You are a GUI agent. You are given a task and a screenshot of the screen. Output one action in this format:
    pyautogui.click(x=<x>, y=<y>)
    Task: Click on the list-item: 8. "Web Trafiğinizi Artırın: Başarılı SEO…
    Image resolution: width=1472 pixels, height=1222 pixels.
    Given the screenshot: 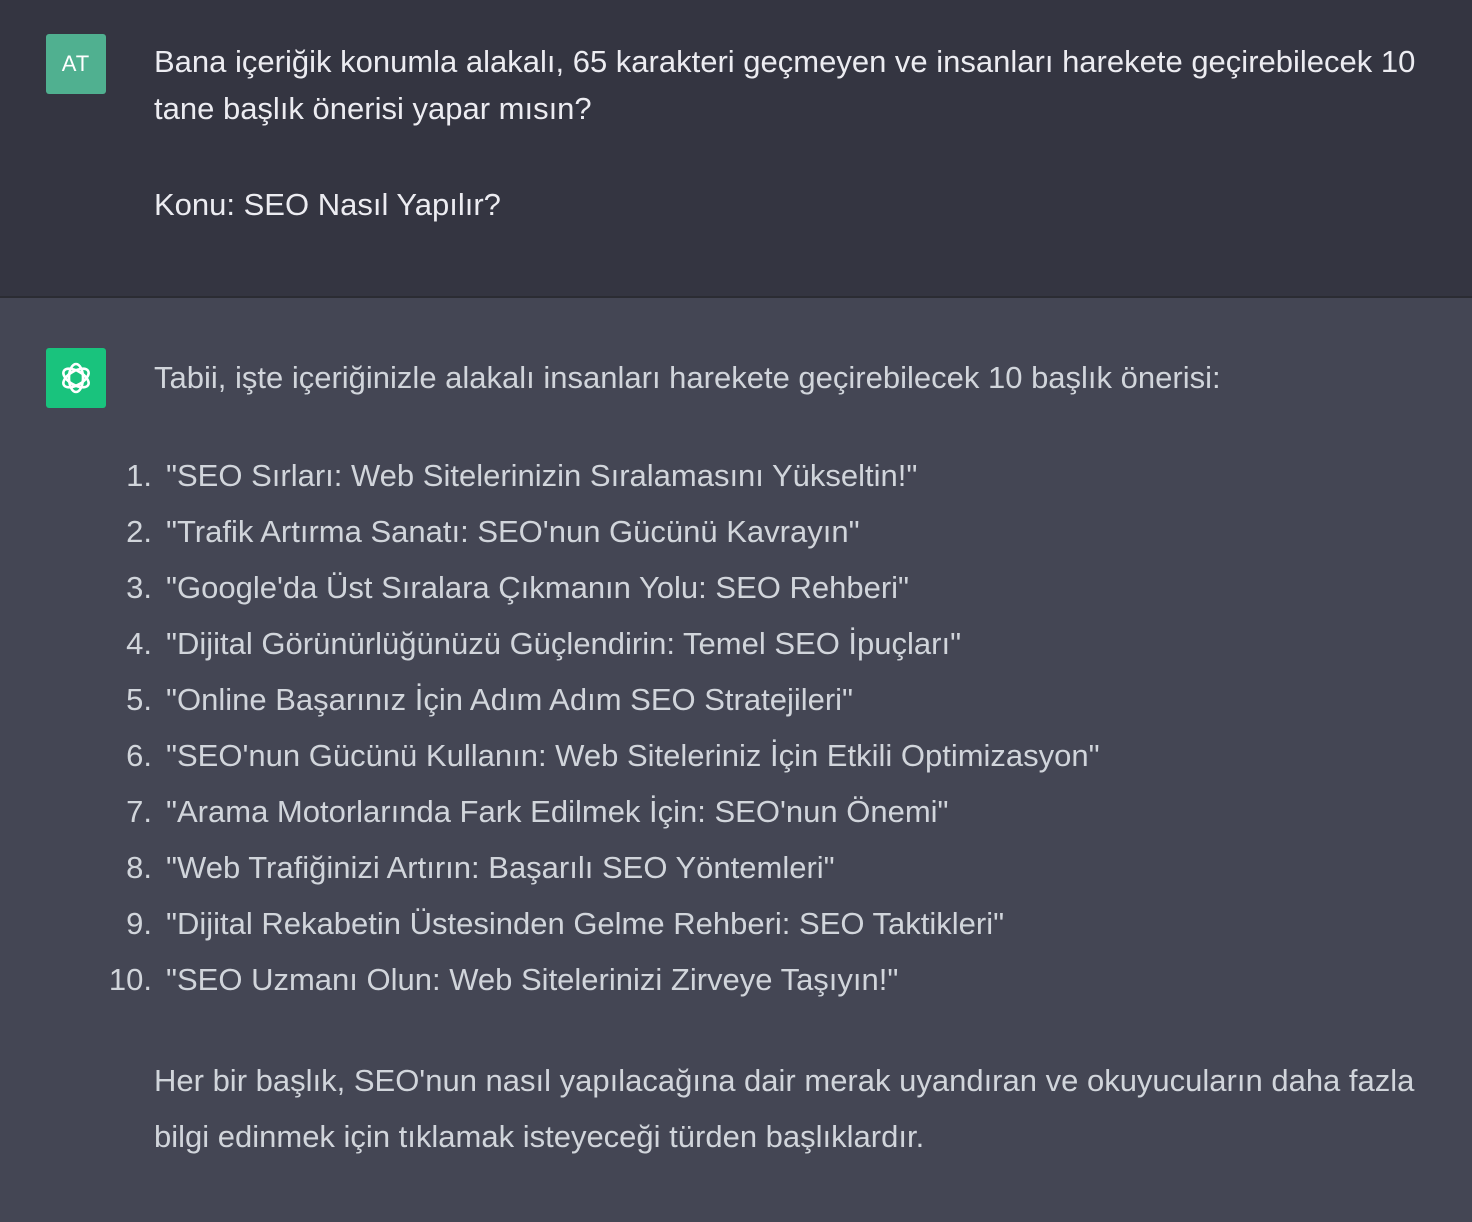 What is the action you would take?
    pyautogui.click(x=785, y=868)
    